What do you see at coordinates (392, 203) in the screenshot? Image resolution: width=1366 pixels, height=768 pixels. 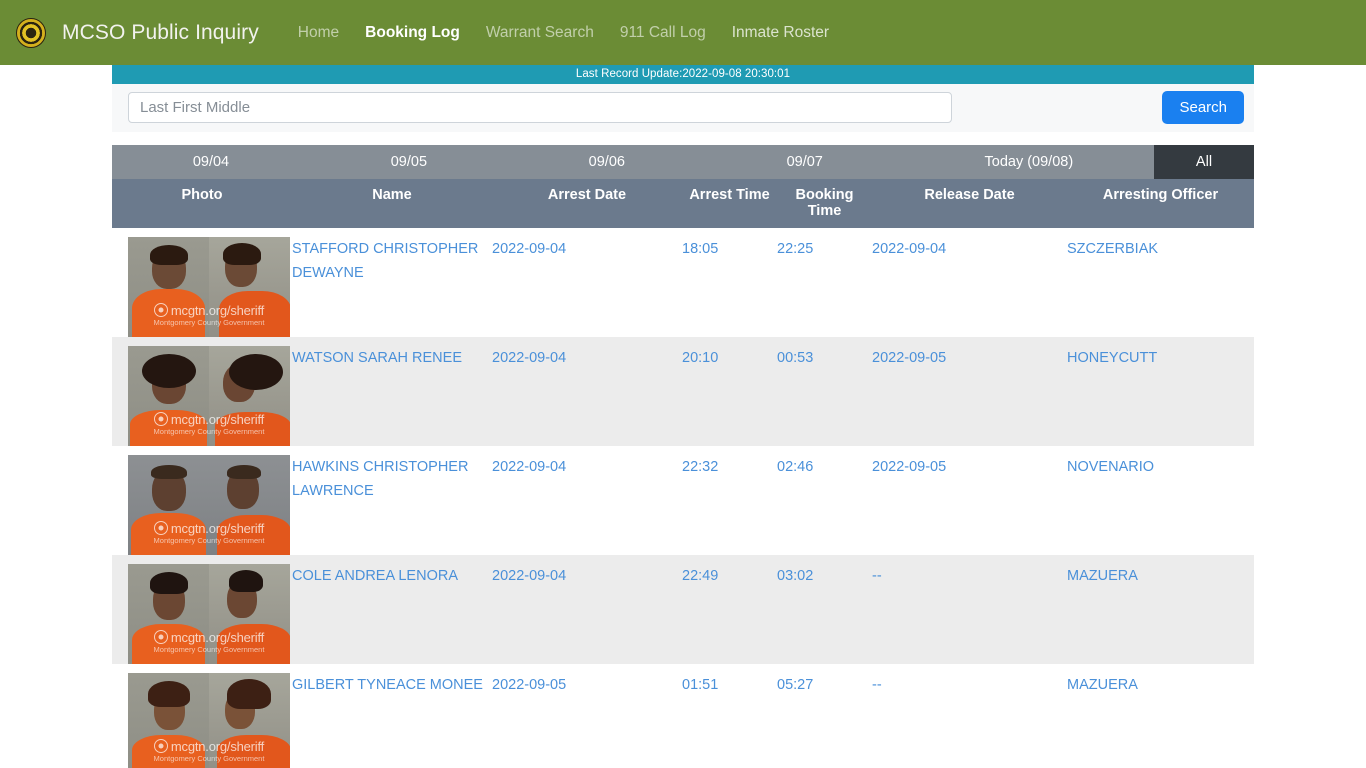 I see `column-header-name: Name` at bounding box center [392, 203].